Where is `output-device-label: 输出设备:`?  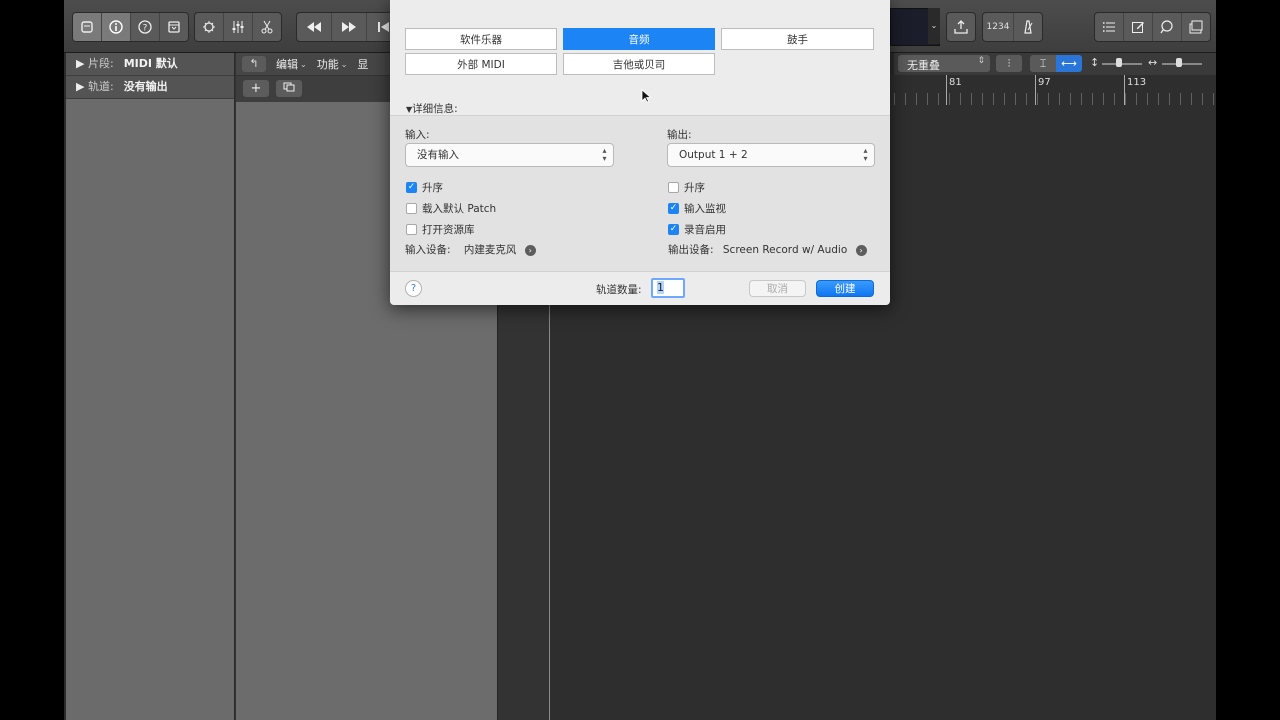 output-device-label: 输出设备: is located at coordinates (691, 250).